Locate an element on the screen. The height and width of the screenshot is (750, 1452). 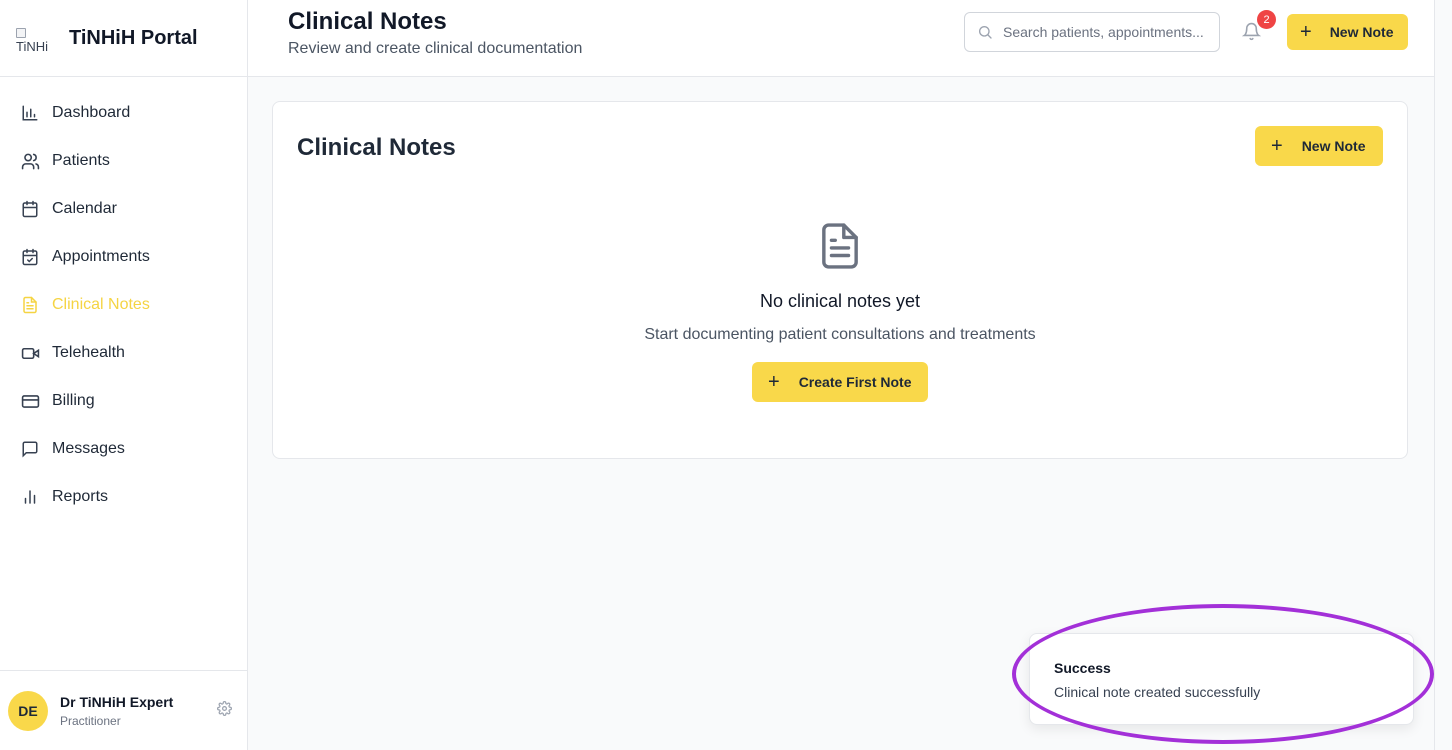
bell-icon is located at coordinates (1251, 34).